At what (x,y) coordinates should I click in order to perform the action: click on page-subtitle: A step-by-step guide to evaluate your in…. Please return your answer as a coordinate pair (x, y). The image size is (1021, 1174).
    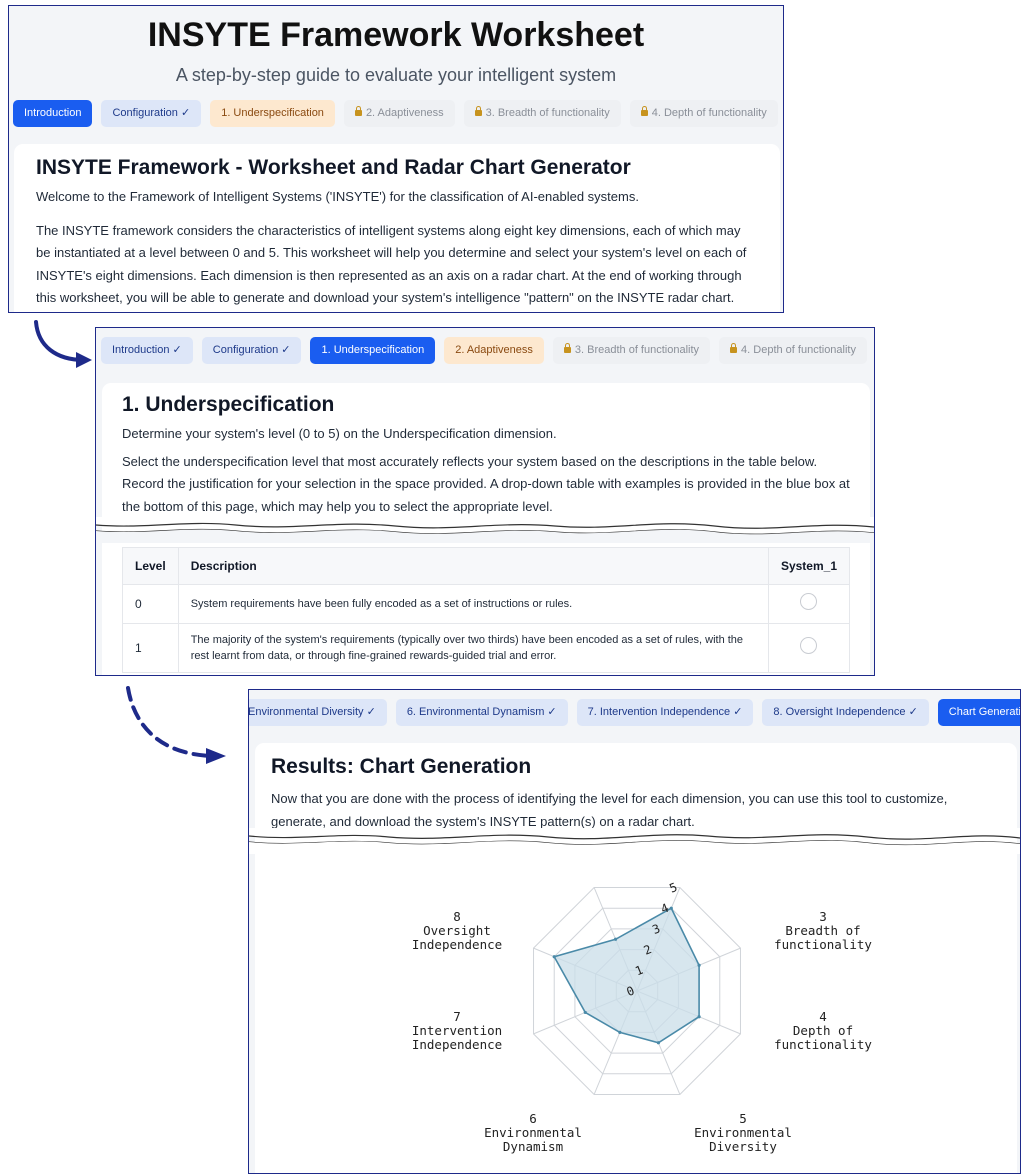
    Looking at the image, I should click on (396, 75).